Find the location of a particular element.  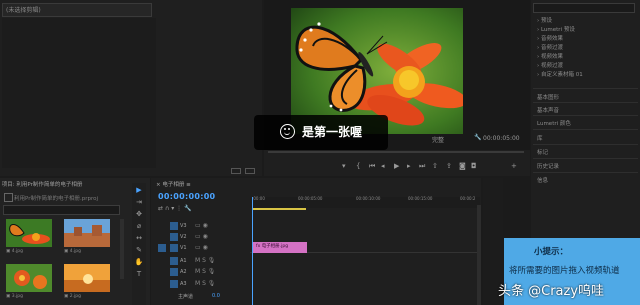

ruler-tick: 00:00:10:00 is located at coordinates (368, 198).